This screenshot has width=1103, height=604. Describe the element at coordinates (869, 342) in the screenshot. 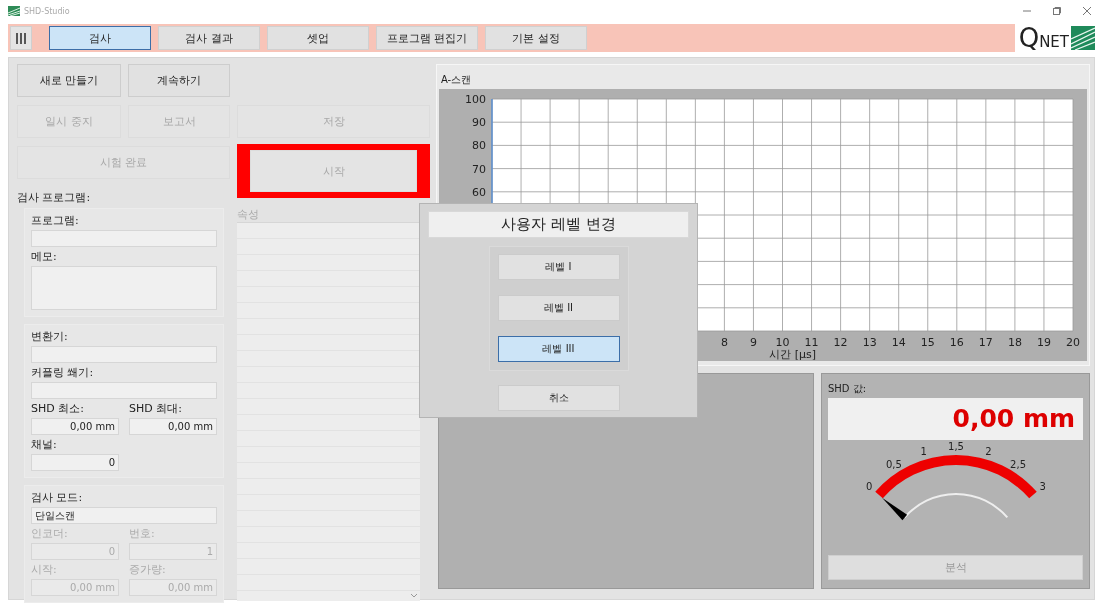

I see `axis-tick-label: 13` at that location.